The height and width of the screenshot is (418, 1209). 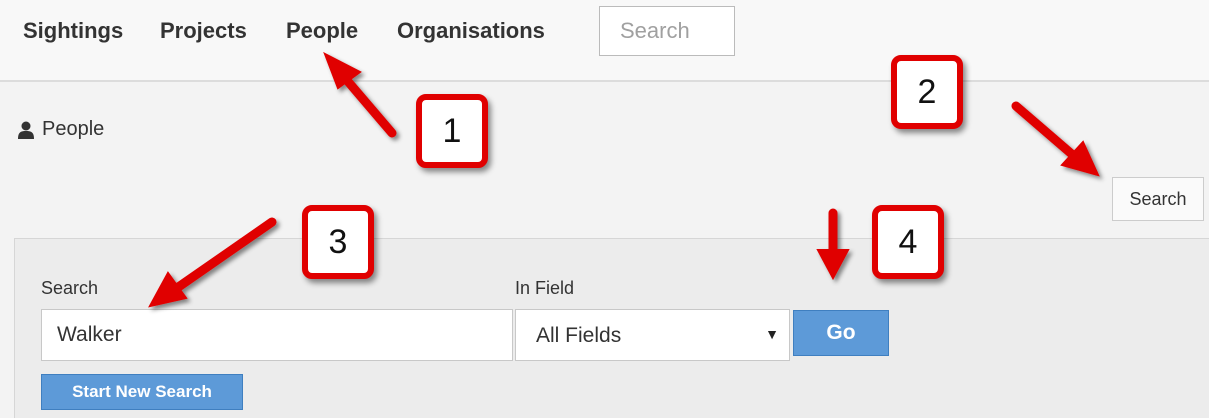 What do you see at coordinates (452, 131) in the screenshot?
I see `callout-badge: 1` at bounding box center [452, 131].